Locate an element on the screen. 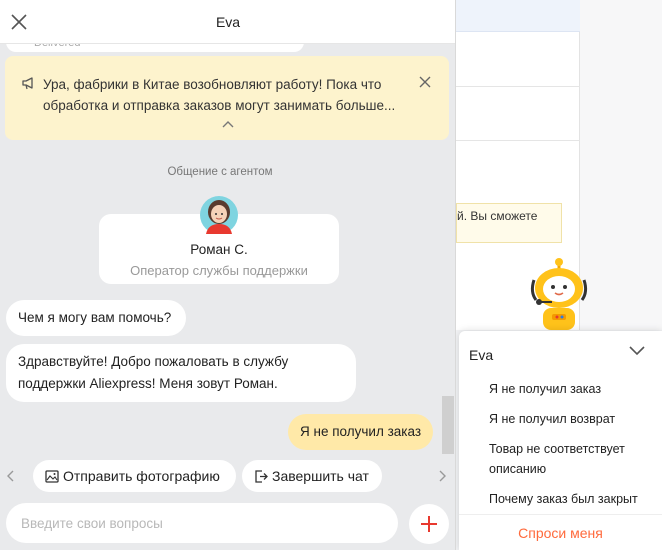 This screenshot has height=550, width=662. robot-mascot-icon is located at coordinates (559, 296).